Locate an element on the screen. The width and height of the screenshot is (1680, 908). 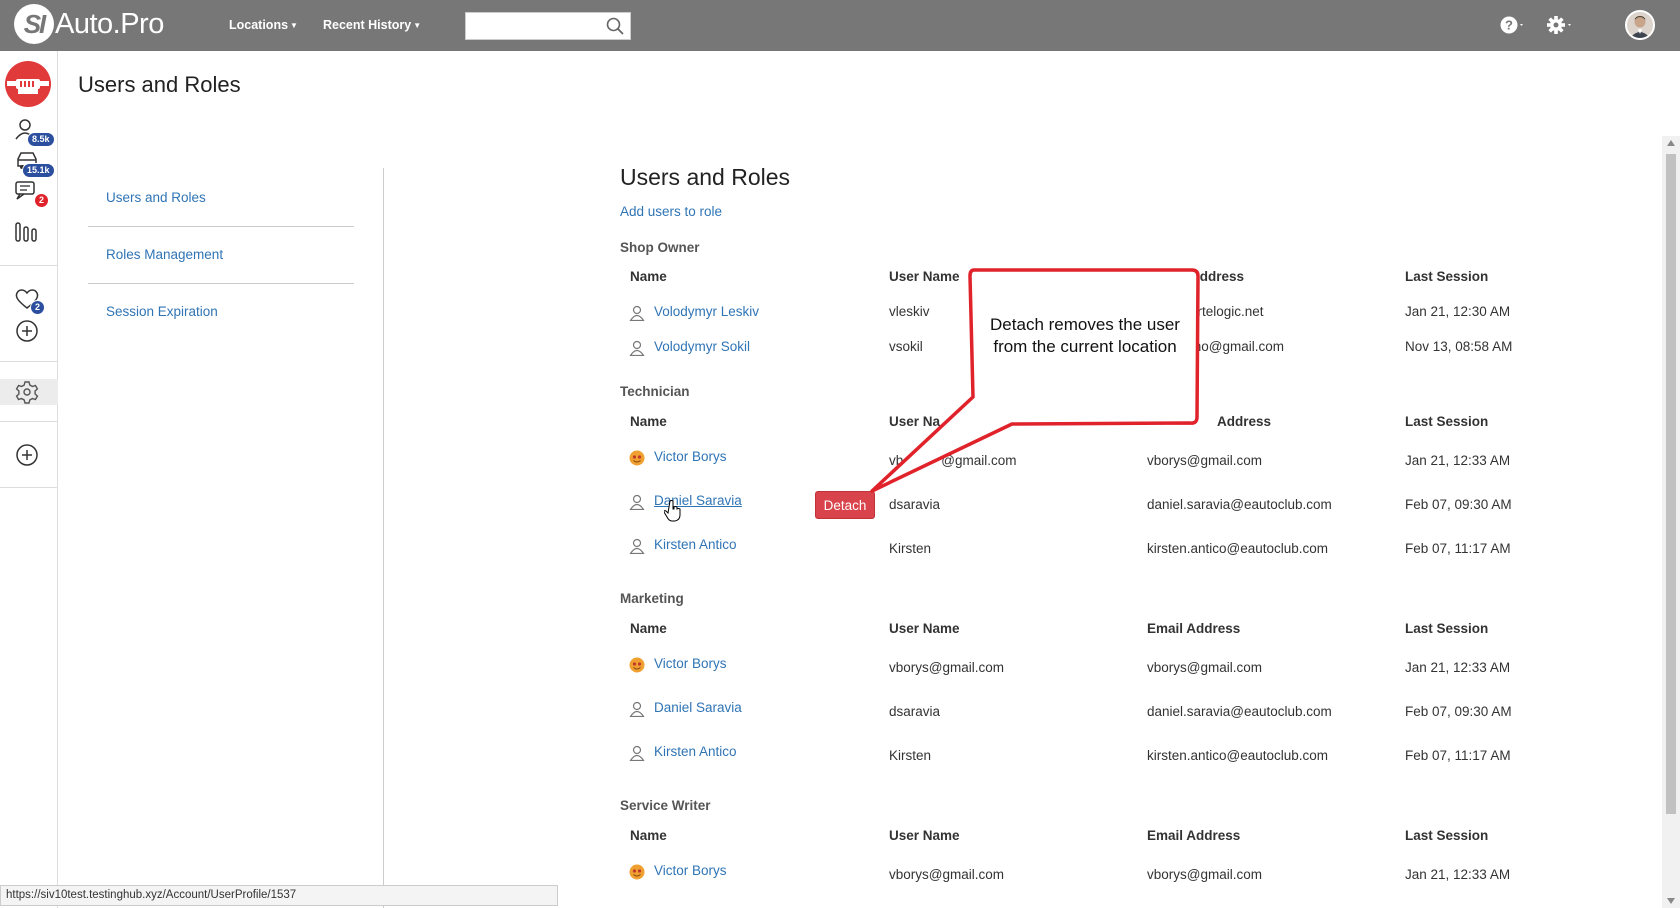
locations-menu: Locations ▼ is located at coordinates (263, 25).